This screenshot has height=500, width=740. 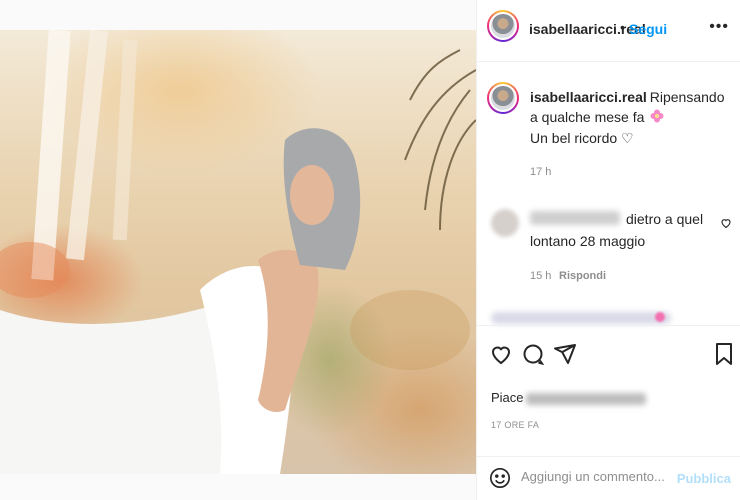 I want to click on next-comment-blurred, so click(x=581, y=318).